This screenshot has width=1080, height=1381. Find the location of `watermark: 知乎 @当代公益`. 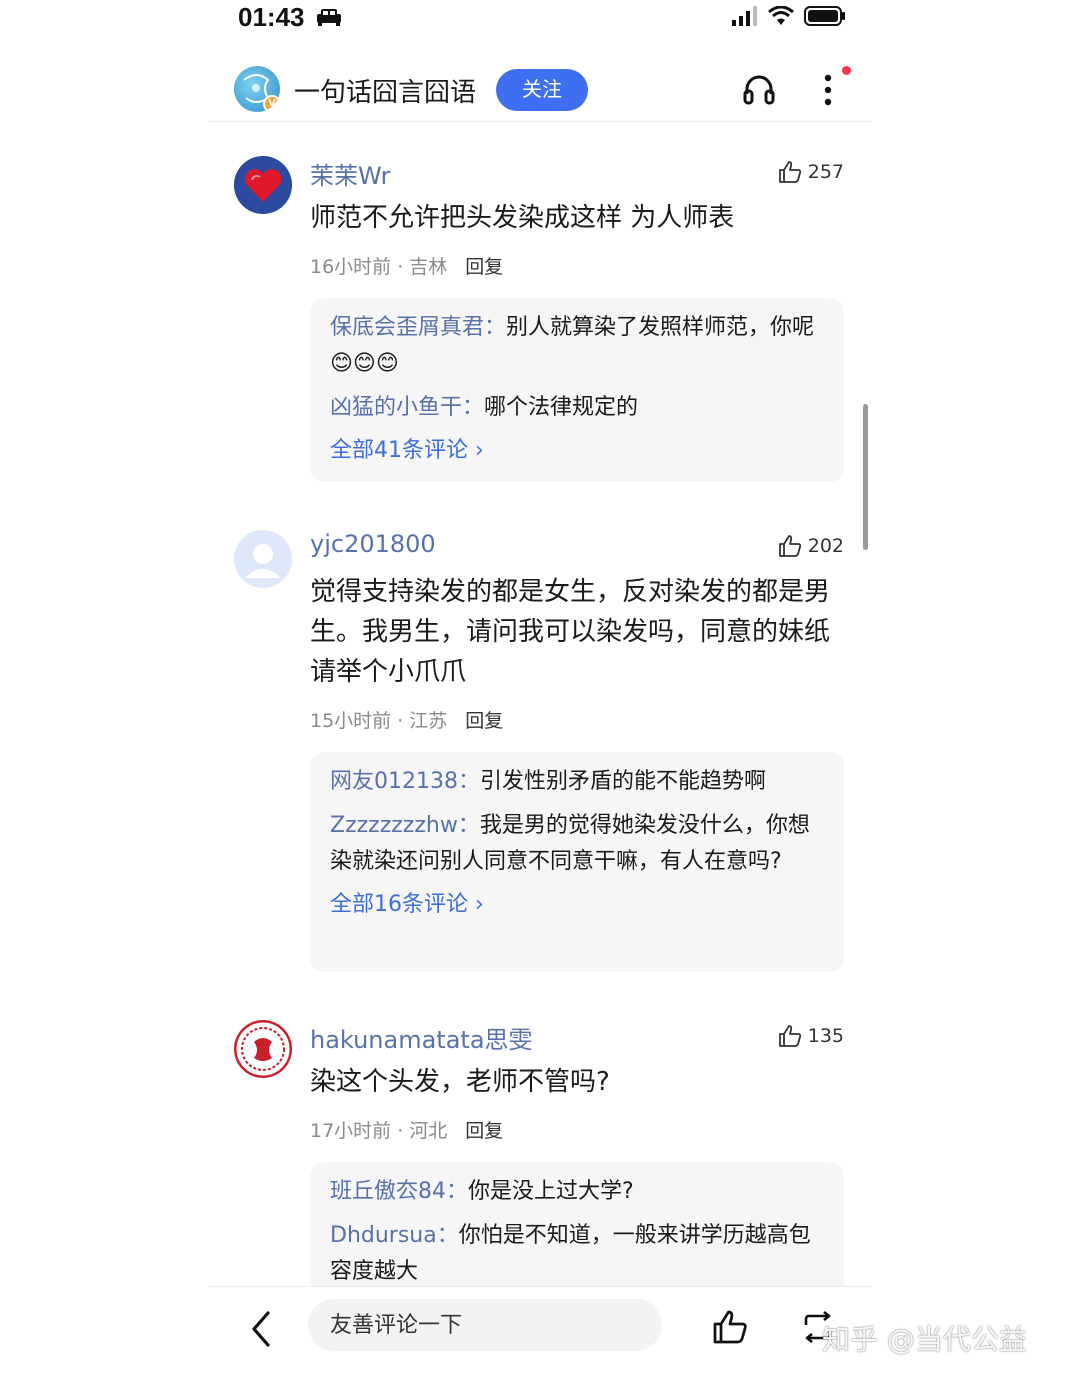

watermark: 知乎 @当代公益 is located at coordinates (924, 1339).